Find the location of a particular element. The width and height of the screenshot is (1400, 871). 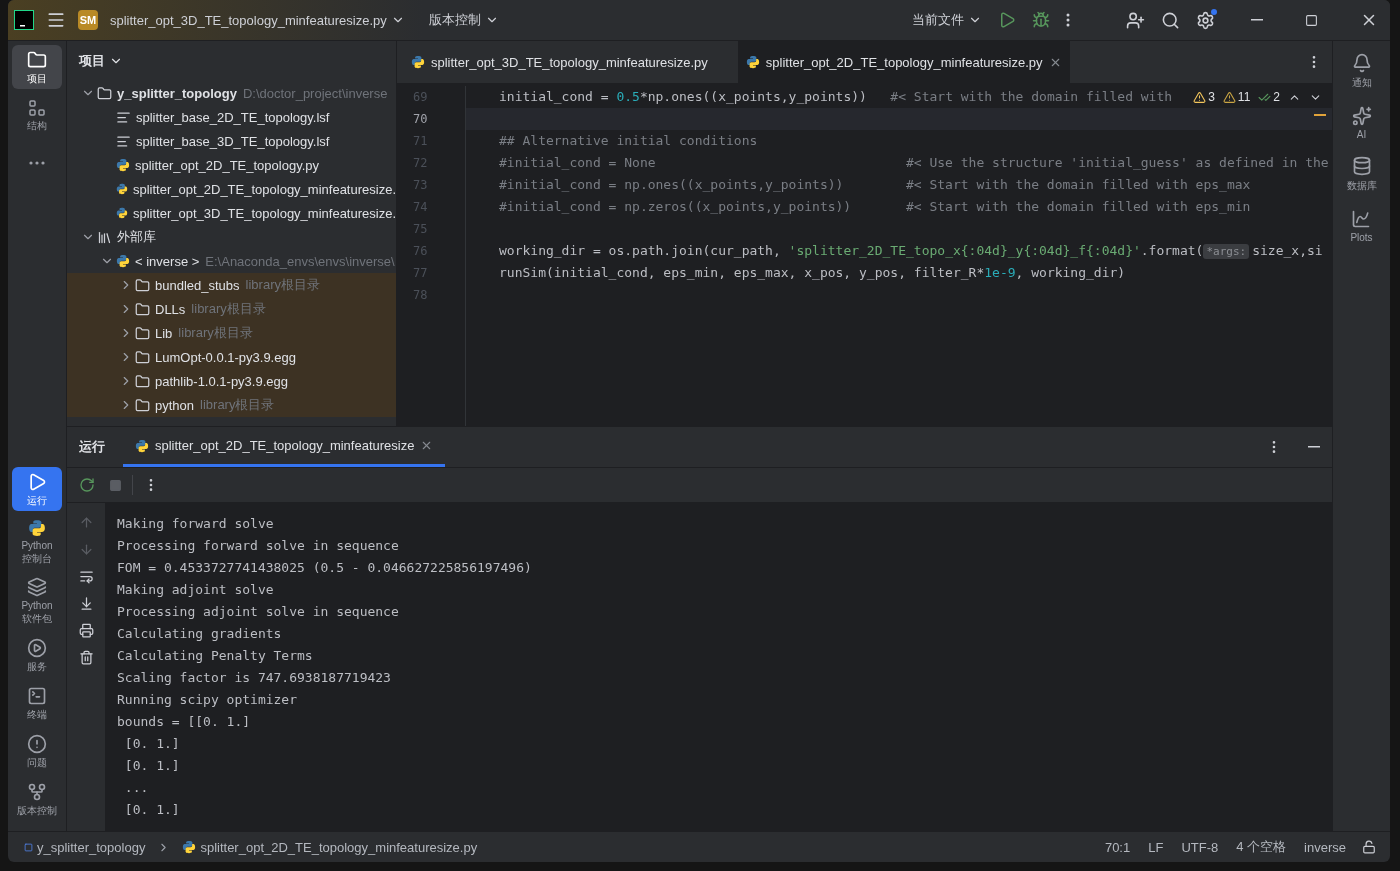

tree-label: splitter_opt_2D_TE_topology.py is located at coordinates (227, 165).